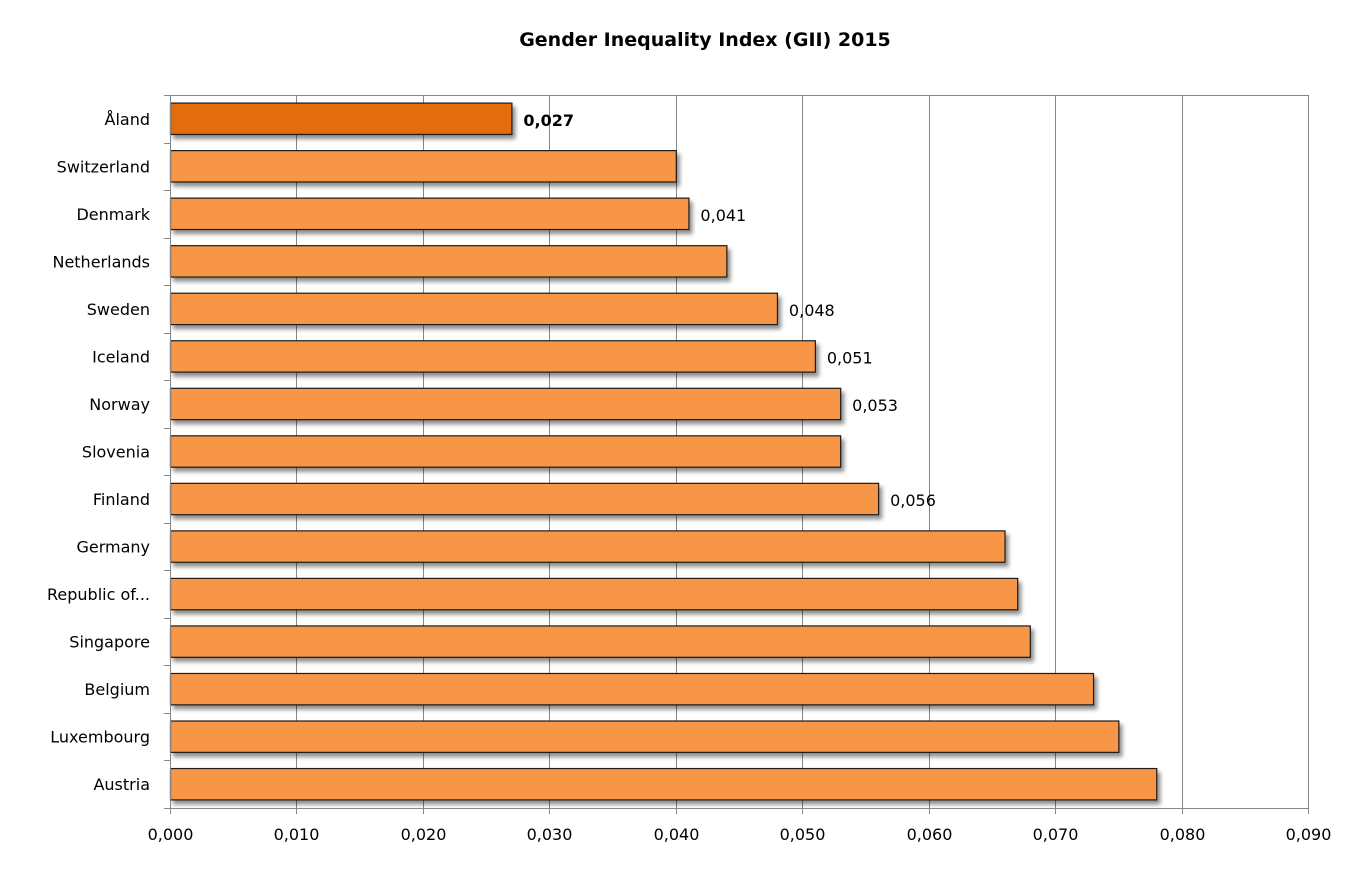  I want to click on x-tick-label: 0,050, so click(803, 834).